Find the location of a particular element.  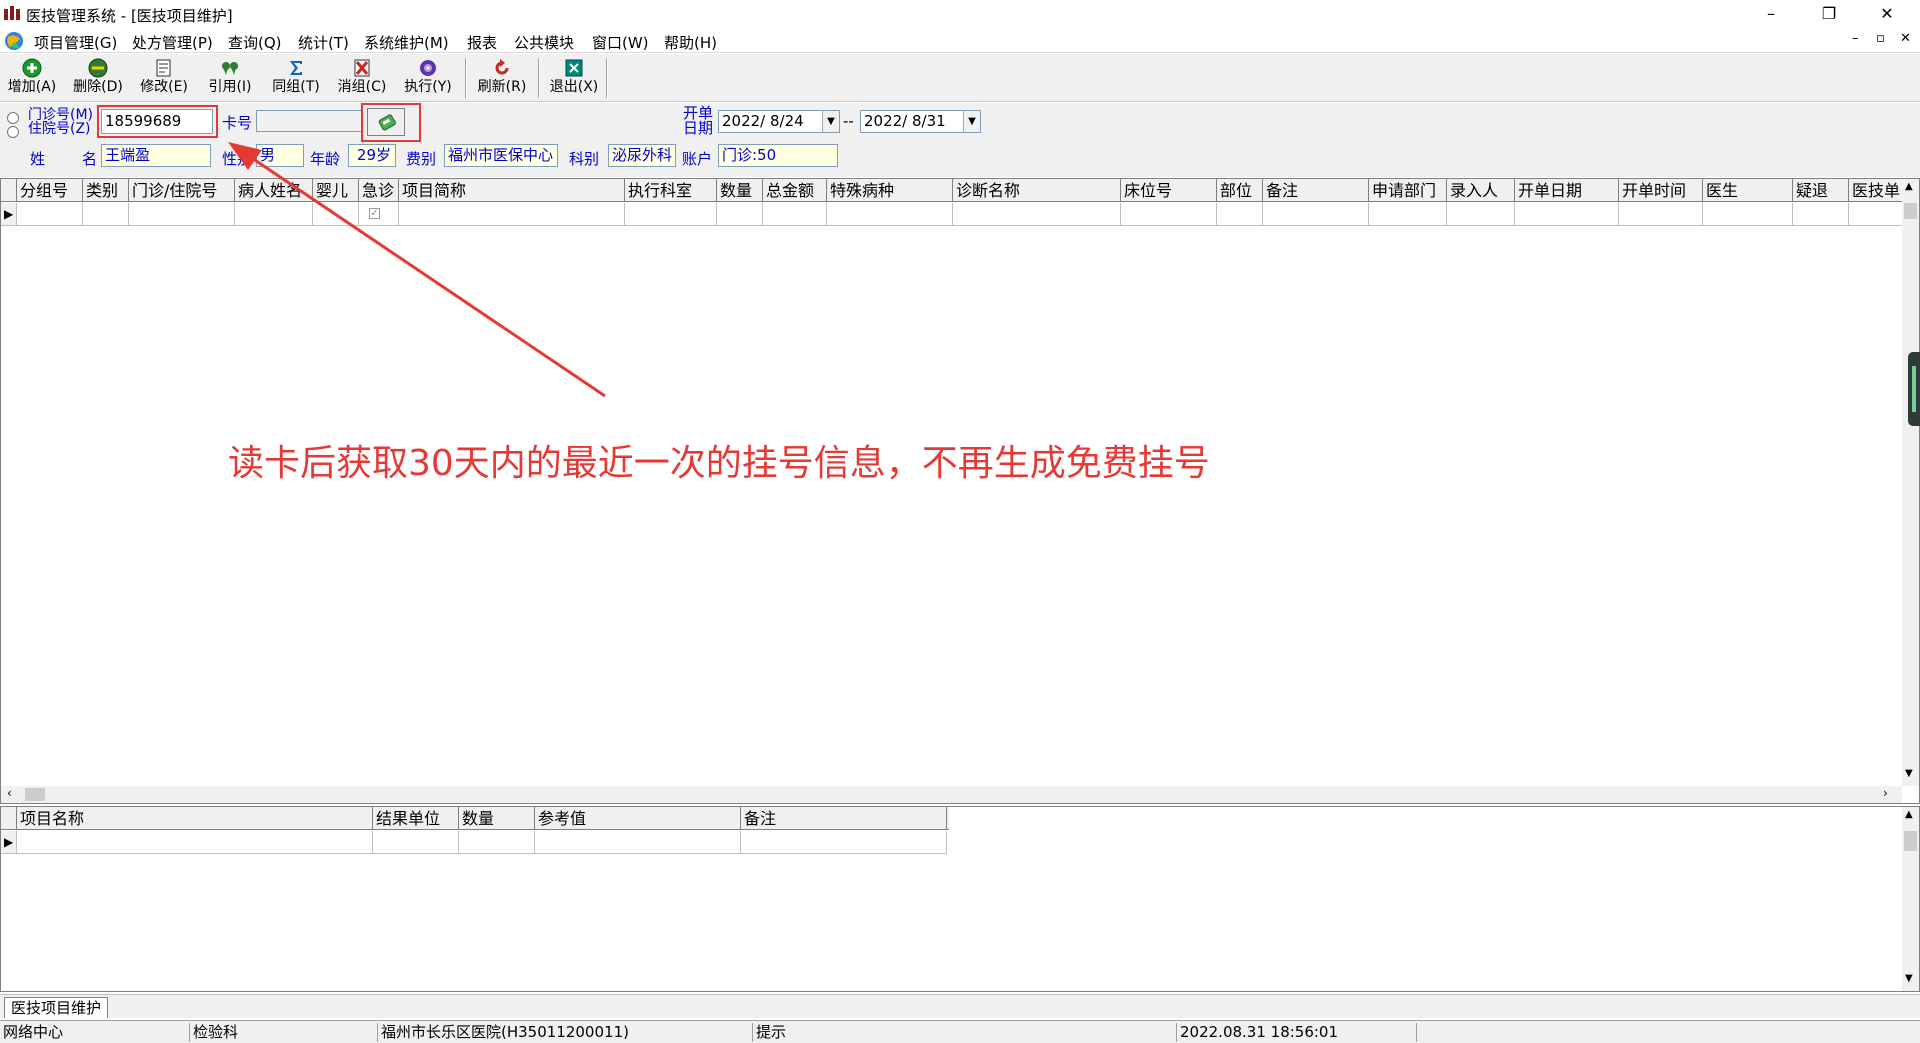

column-header: 类别 is located at coordinates (106, 190).